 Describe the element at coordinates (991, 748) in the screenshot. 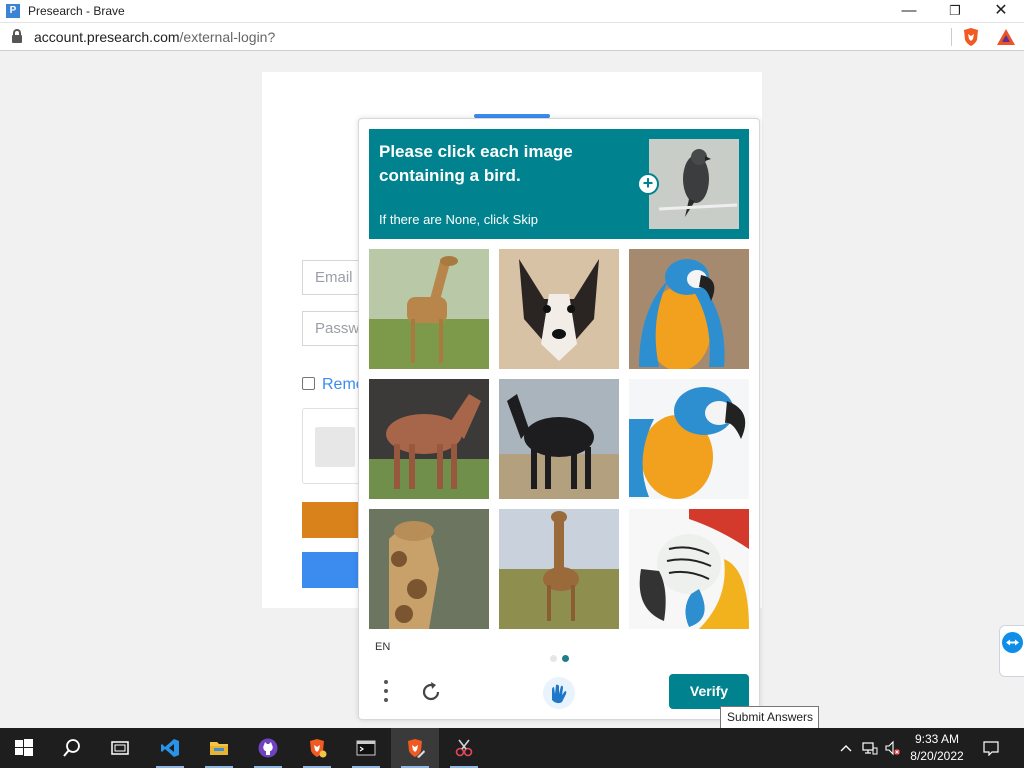

I see `notifications-icon` at that location.